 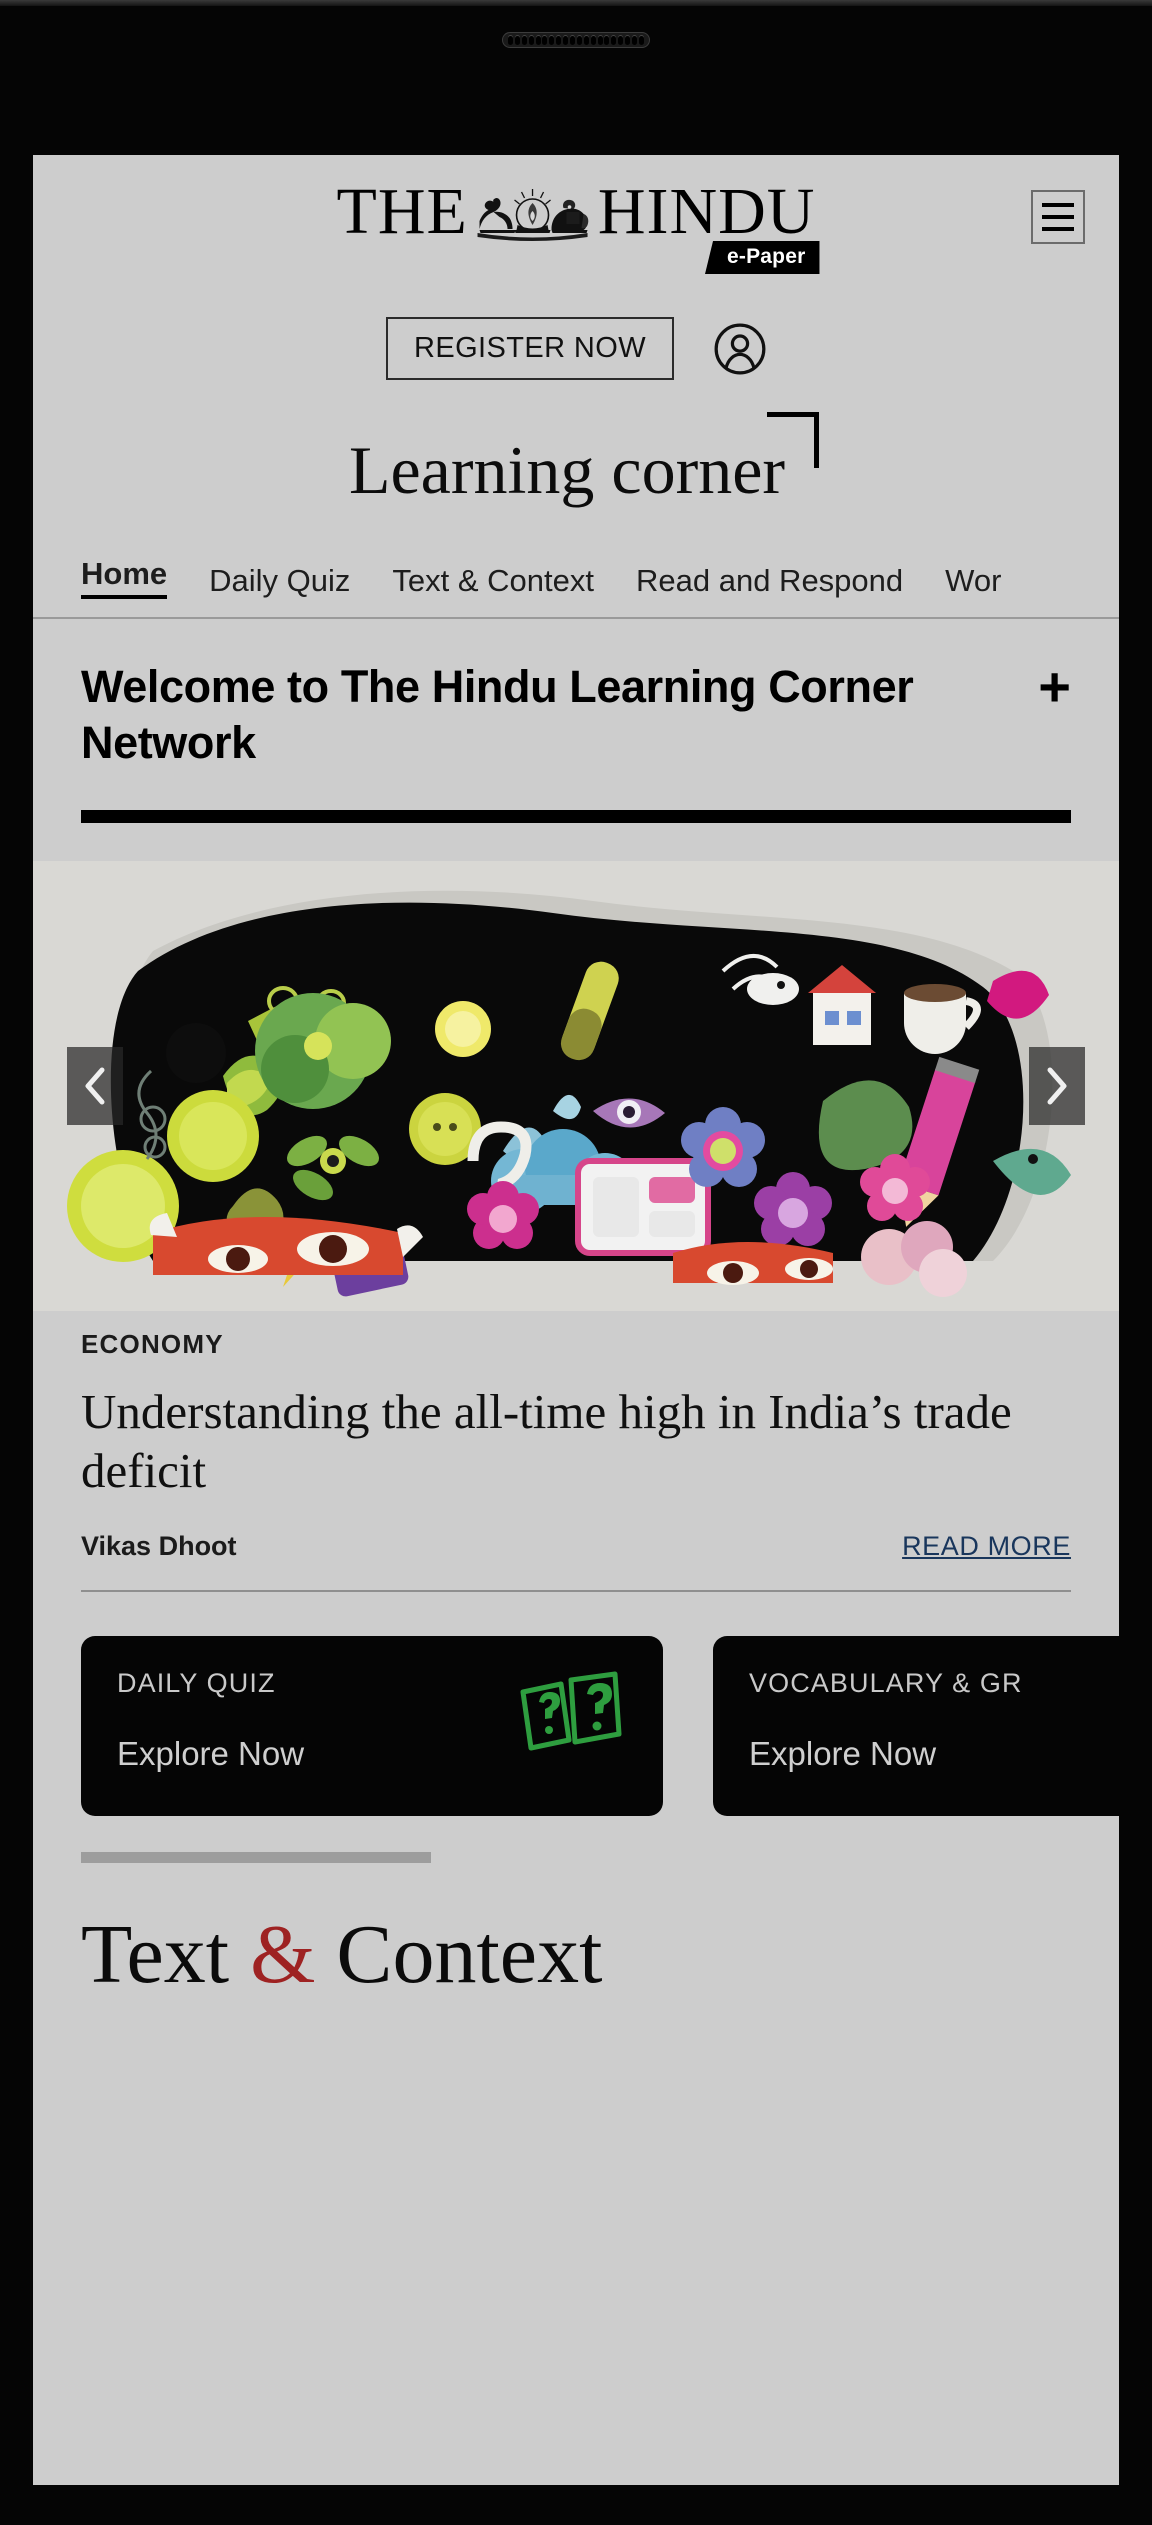 I want to click on quiz-cards-question-icon, so click(x=571, y=1711).